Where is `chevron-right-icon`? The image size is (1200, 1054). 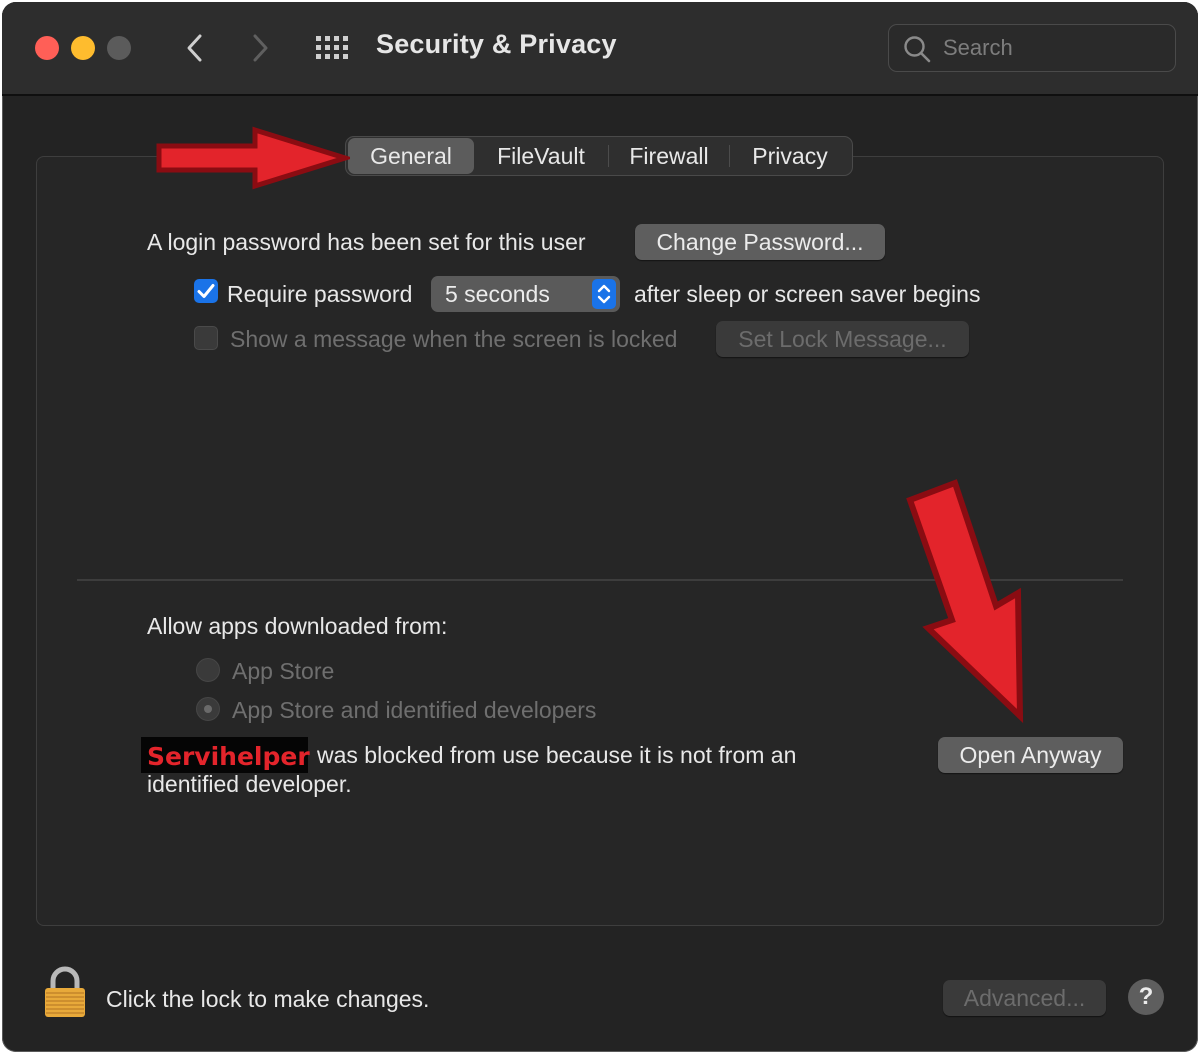 chevron-right-icon is located at coordinates (260, 48).